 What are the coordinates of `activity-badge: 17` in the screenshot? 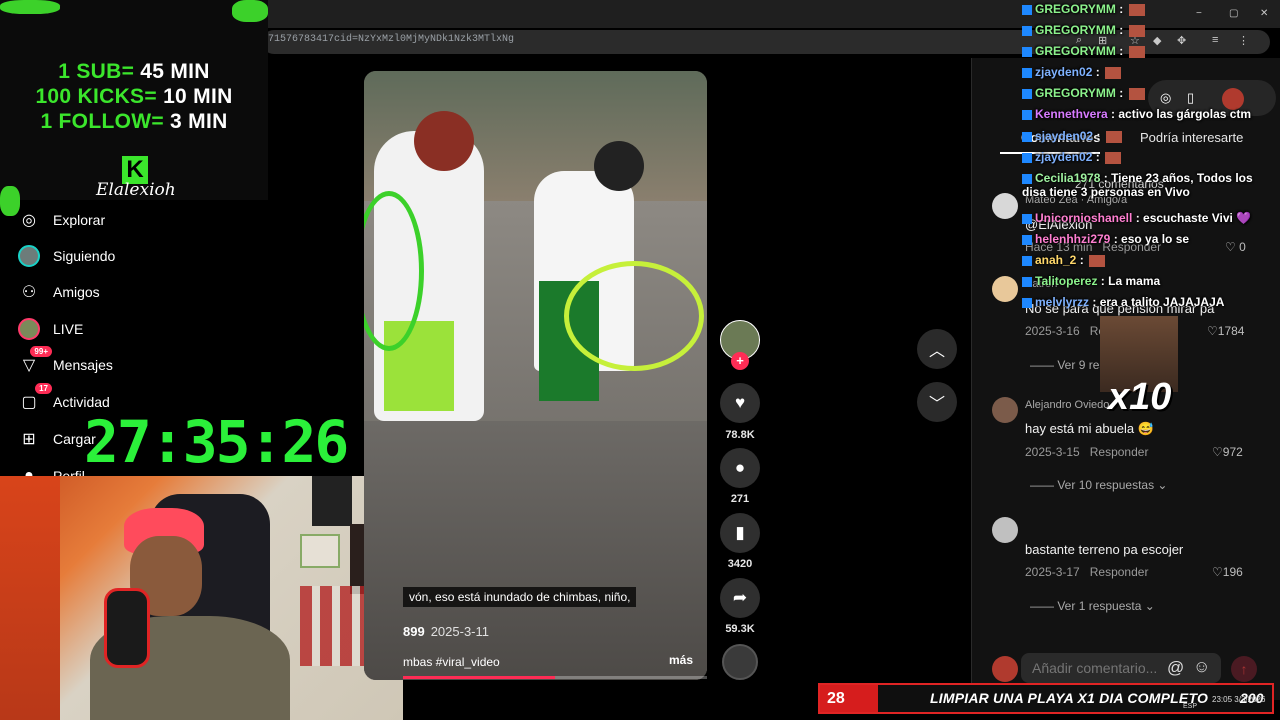 It's located at (43, 388).